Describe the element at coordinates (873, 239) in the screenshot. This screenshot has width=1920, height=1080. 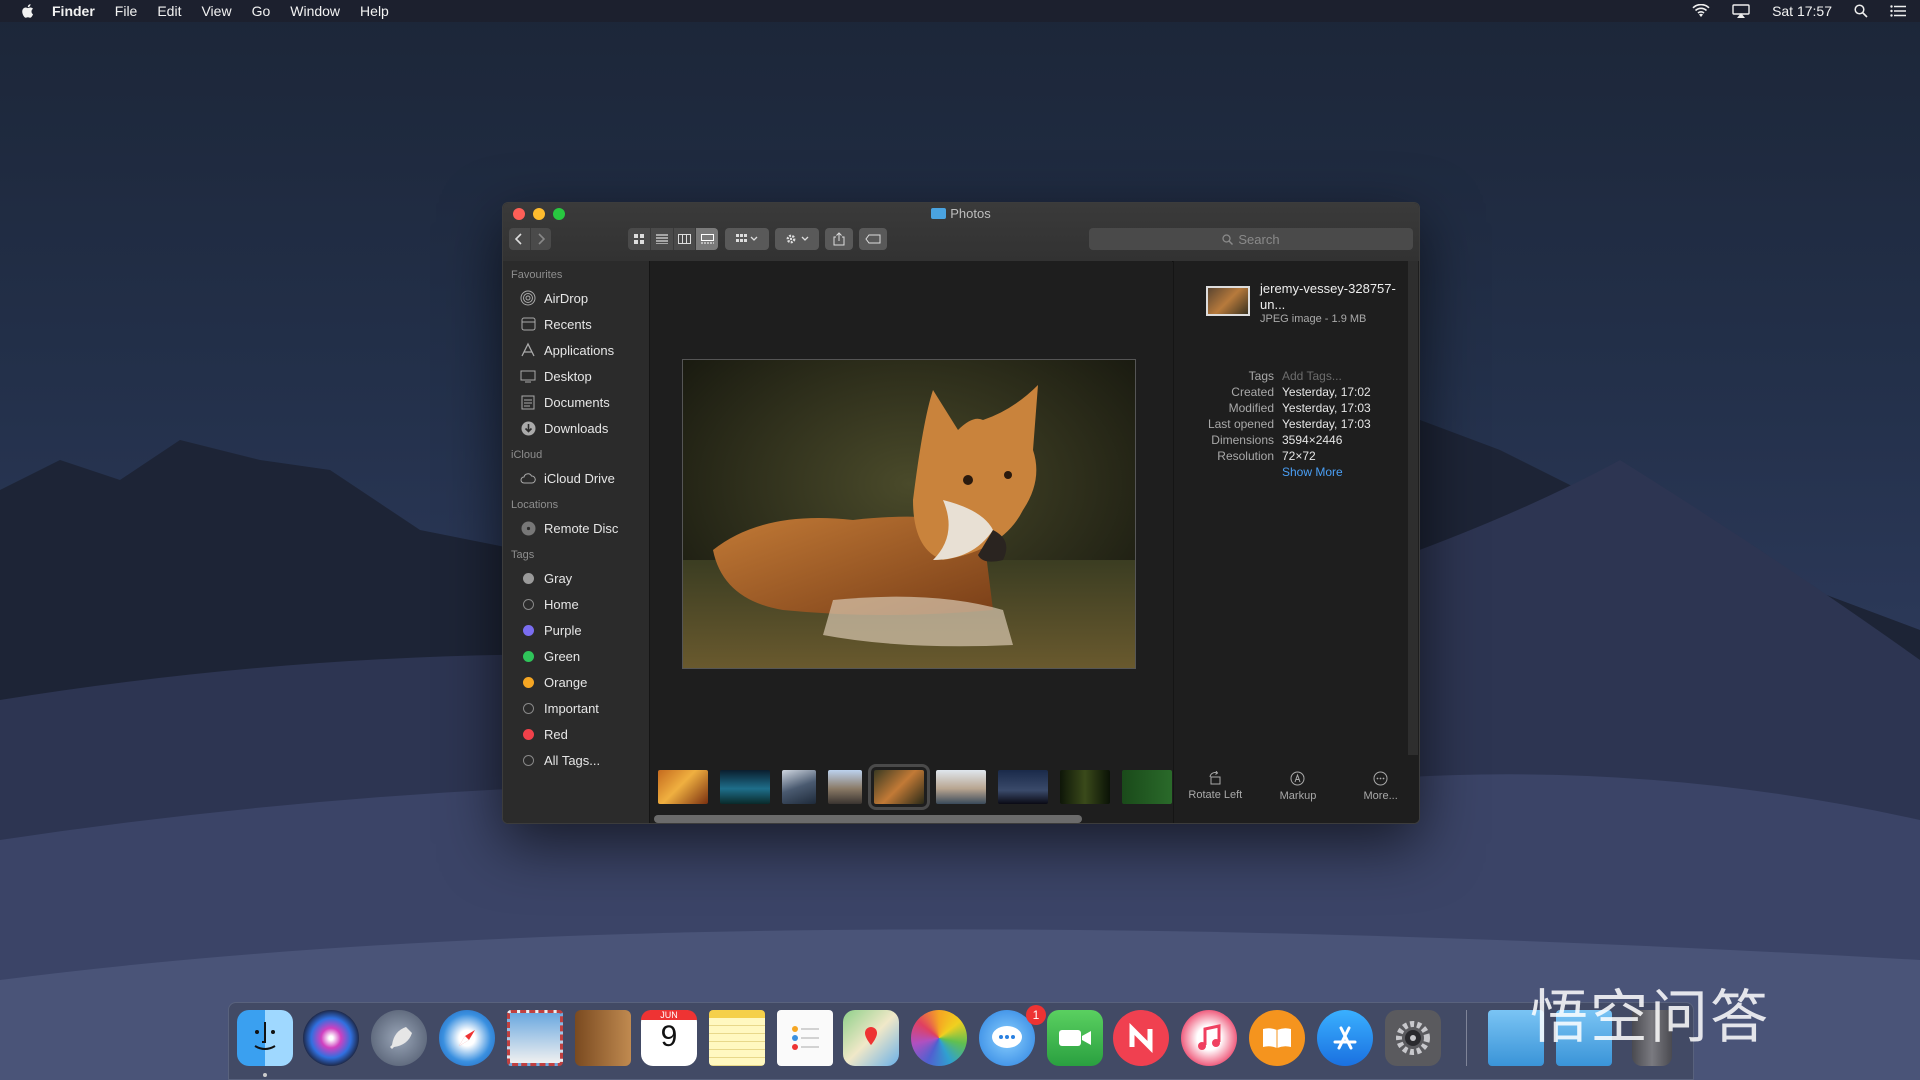
I see `tags-button` at that location.